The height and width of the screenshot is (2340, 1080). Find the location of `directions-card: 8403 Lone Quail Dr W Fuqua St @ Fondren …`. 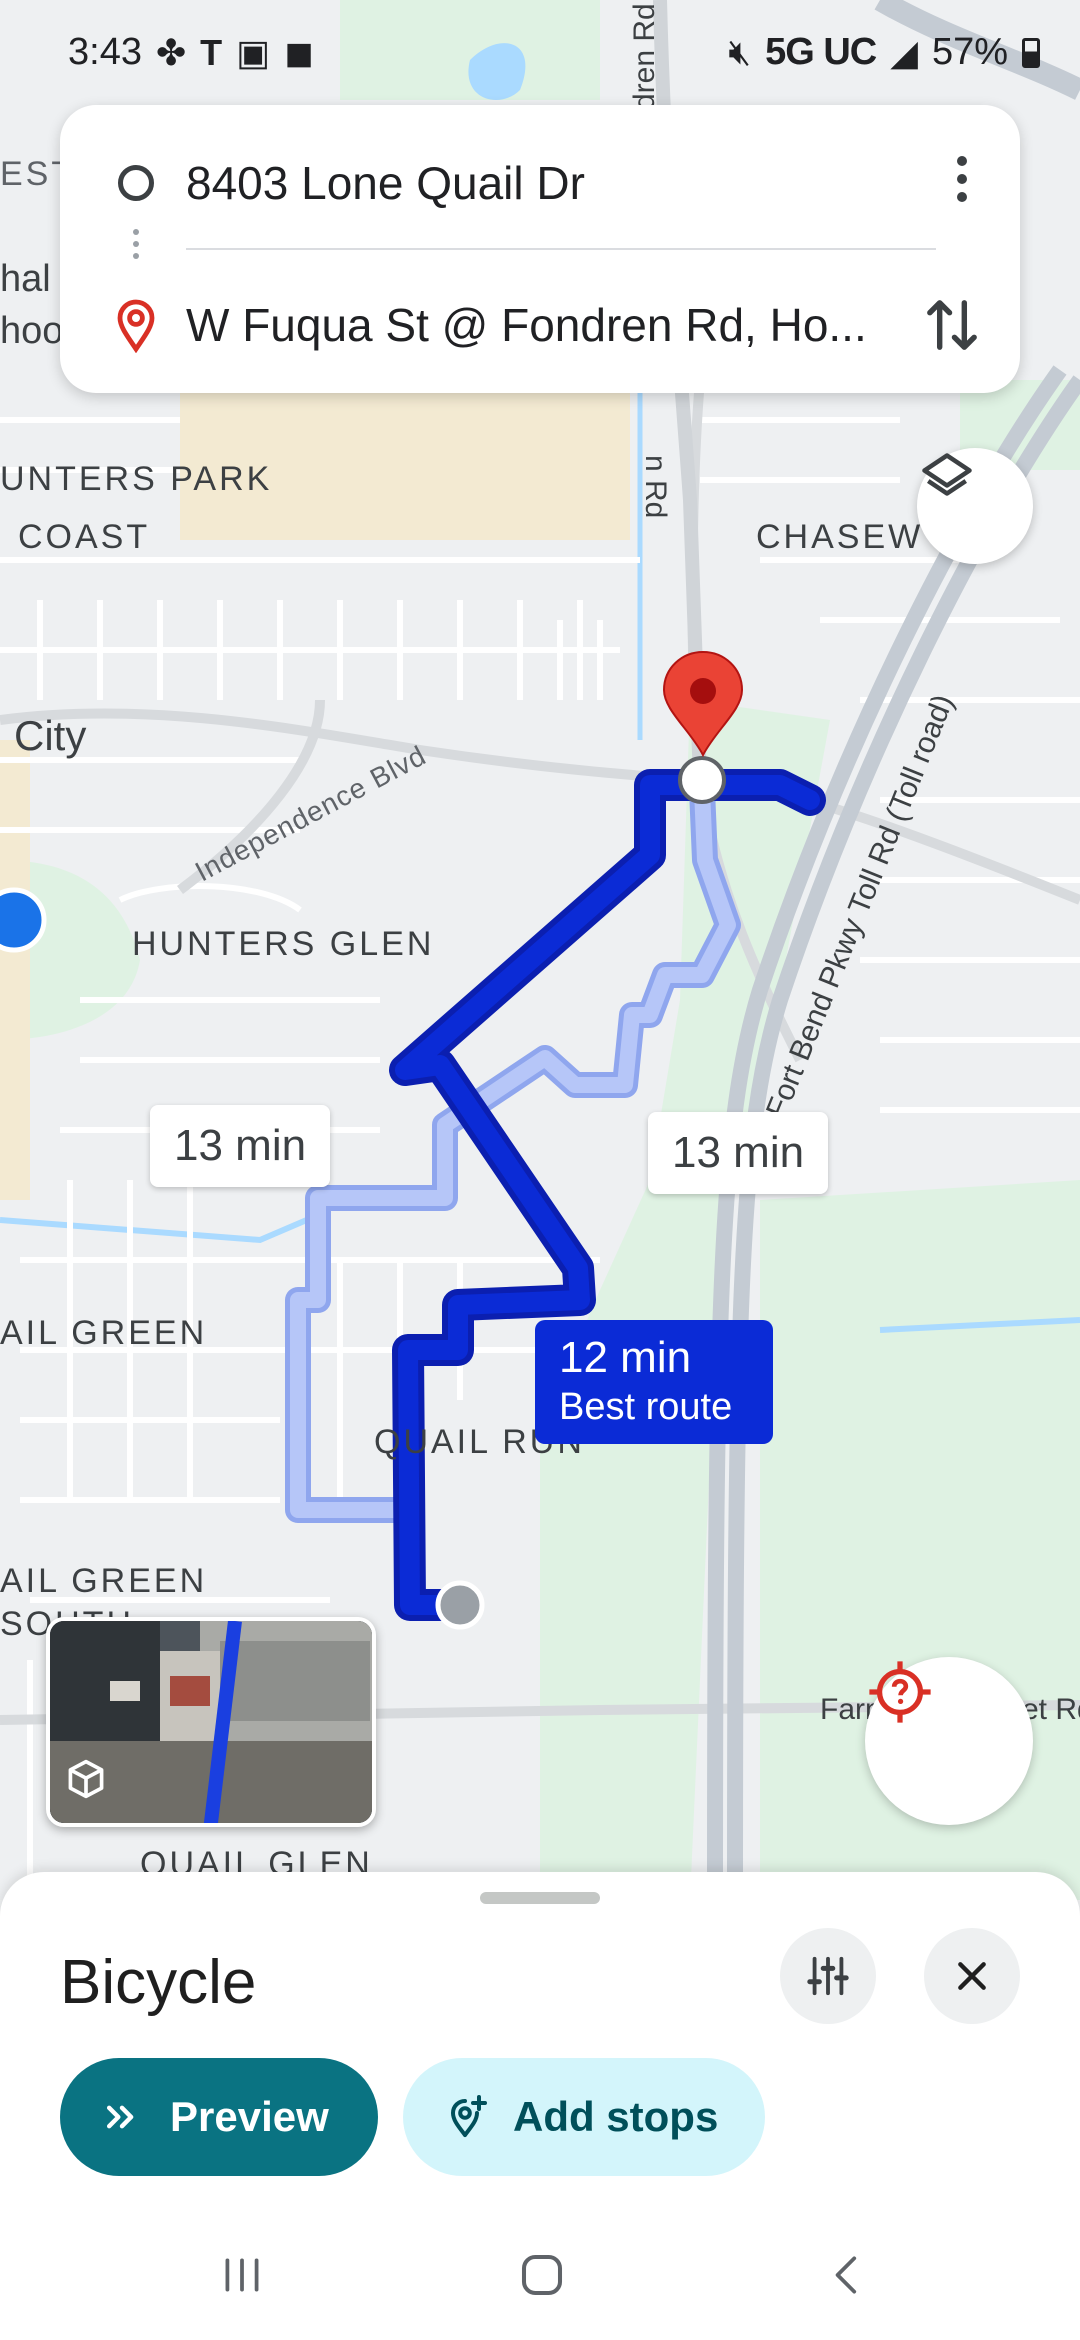

directions-card: 8403 Lone Quail Dr W Fuqua St @ Fondren … is located at coordinates (540, 249).